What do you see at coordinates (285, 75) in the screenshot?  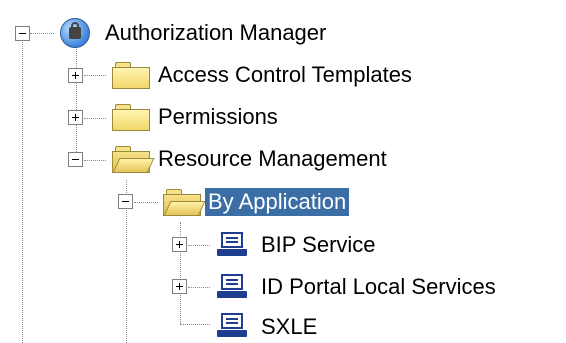 I see `tree-node-access-control-templates: Access Control Templates` at bounding box center [285, 75].